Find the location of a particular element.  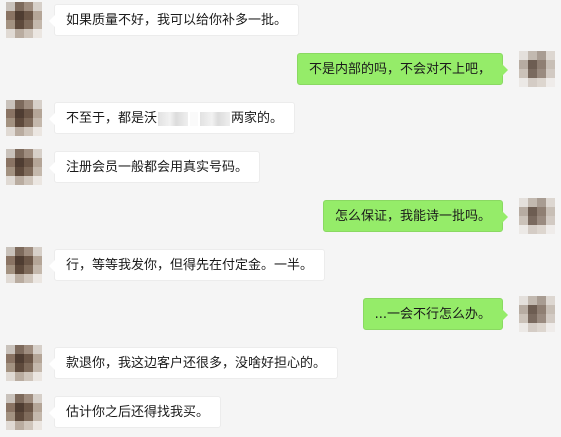

message-text: 怎么保证，我能诗一批吗。 is located at coordinates (412, 216).